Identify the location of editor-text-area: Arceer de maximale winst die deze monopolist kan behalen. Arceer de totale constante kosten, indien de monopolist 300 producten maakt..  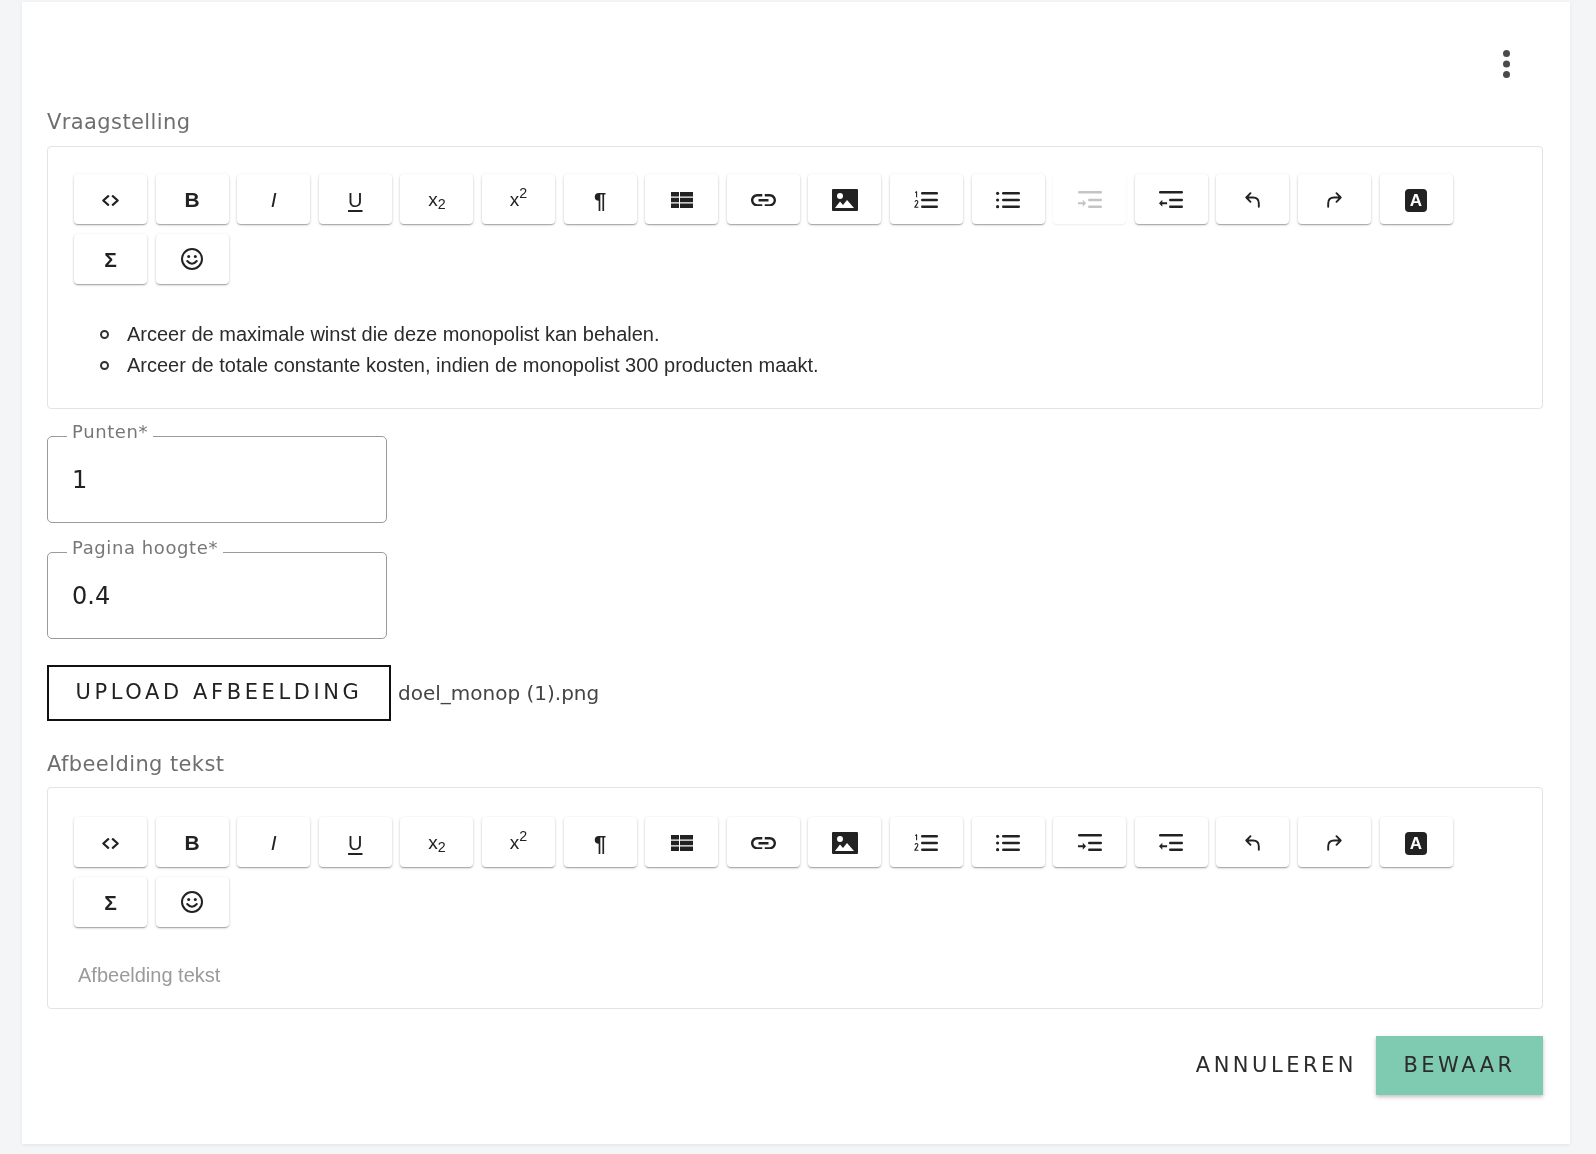
(795, 346).